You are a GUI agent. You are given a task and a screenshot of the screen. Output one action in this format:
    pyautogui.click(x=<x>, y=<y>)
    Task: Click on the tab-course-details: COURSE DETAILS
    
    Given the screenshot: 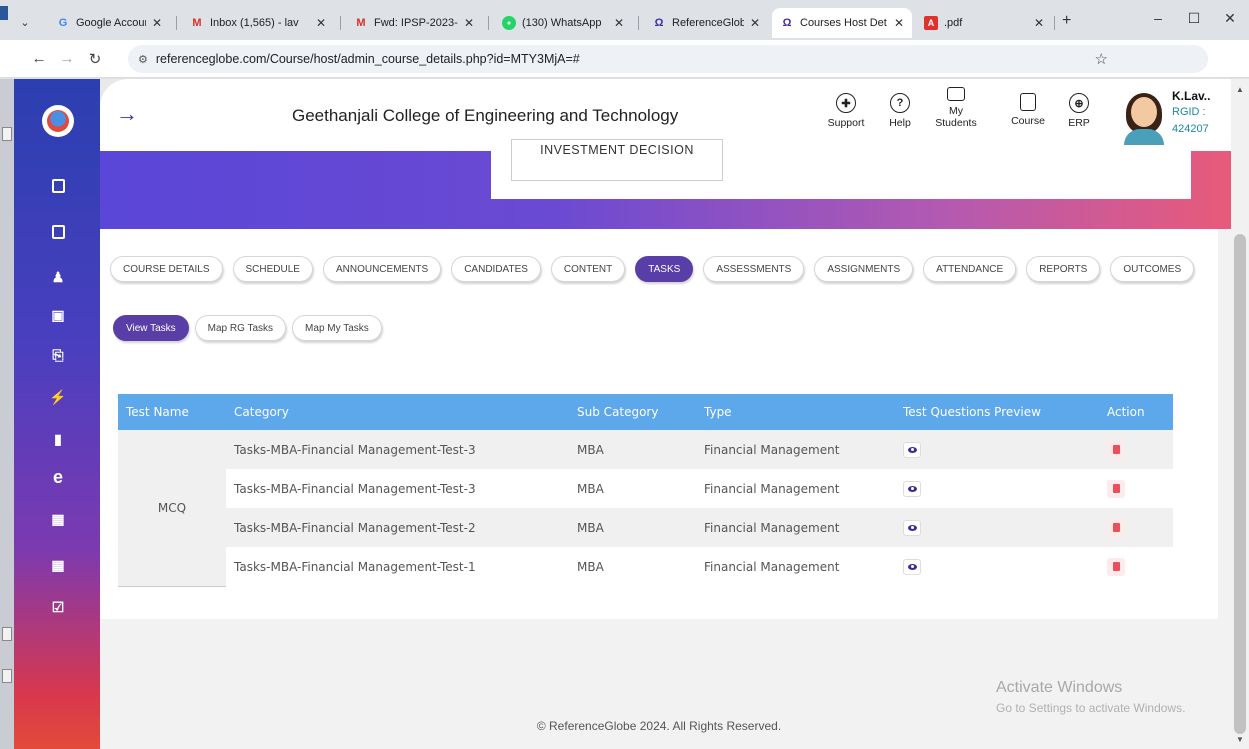 What is the action you would take?
    pyautogui.click(x=166, y=269)
    